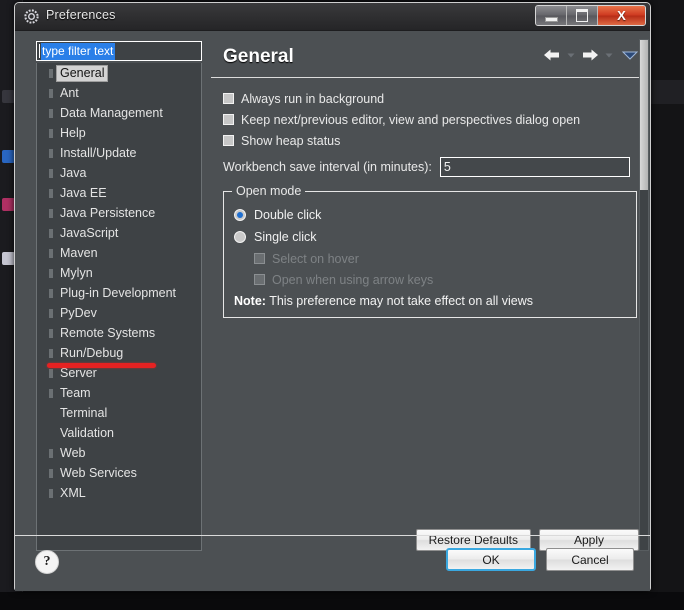 This screenshot has height=610, width=684. What do you see at coordinates (119, 393) in the screenshot?
I see `sidebar-item-team: Team` at bounding box center [119, 393].